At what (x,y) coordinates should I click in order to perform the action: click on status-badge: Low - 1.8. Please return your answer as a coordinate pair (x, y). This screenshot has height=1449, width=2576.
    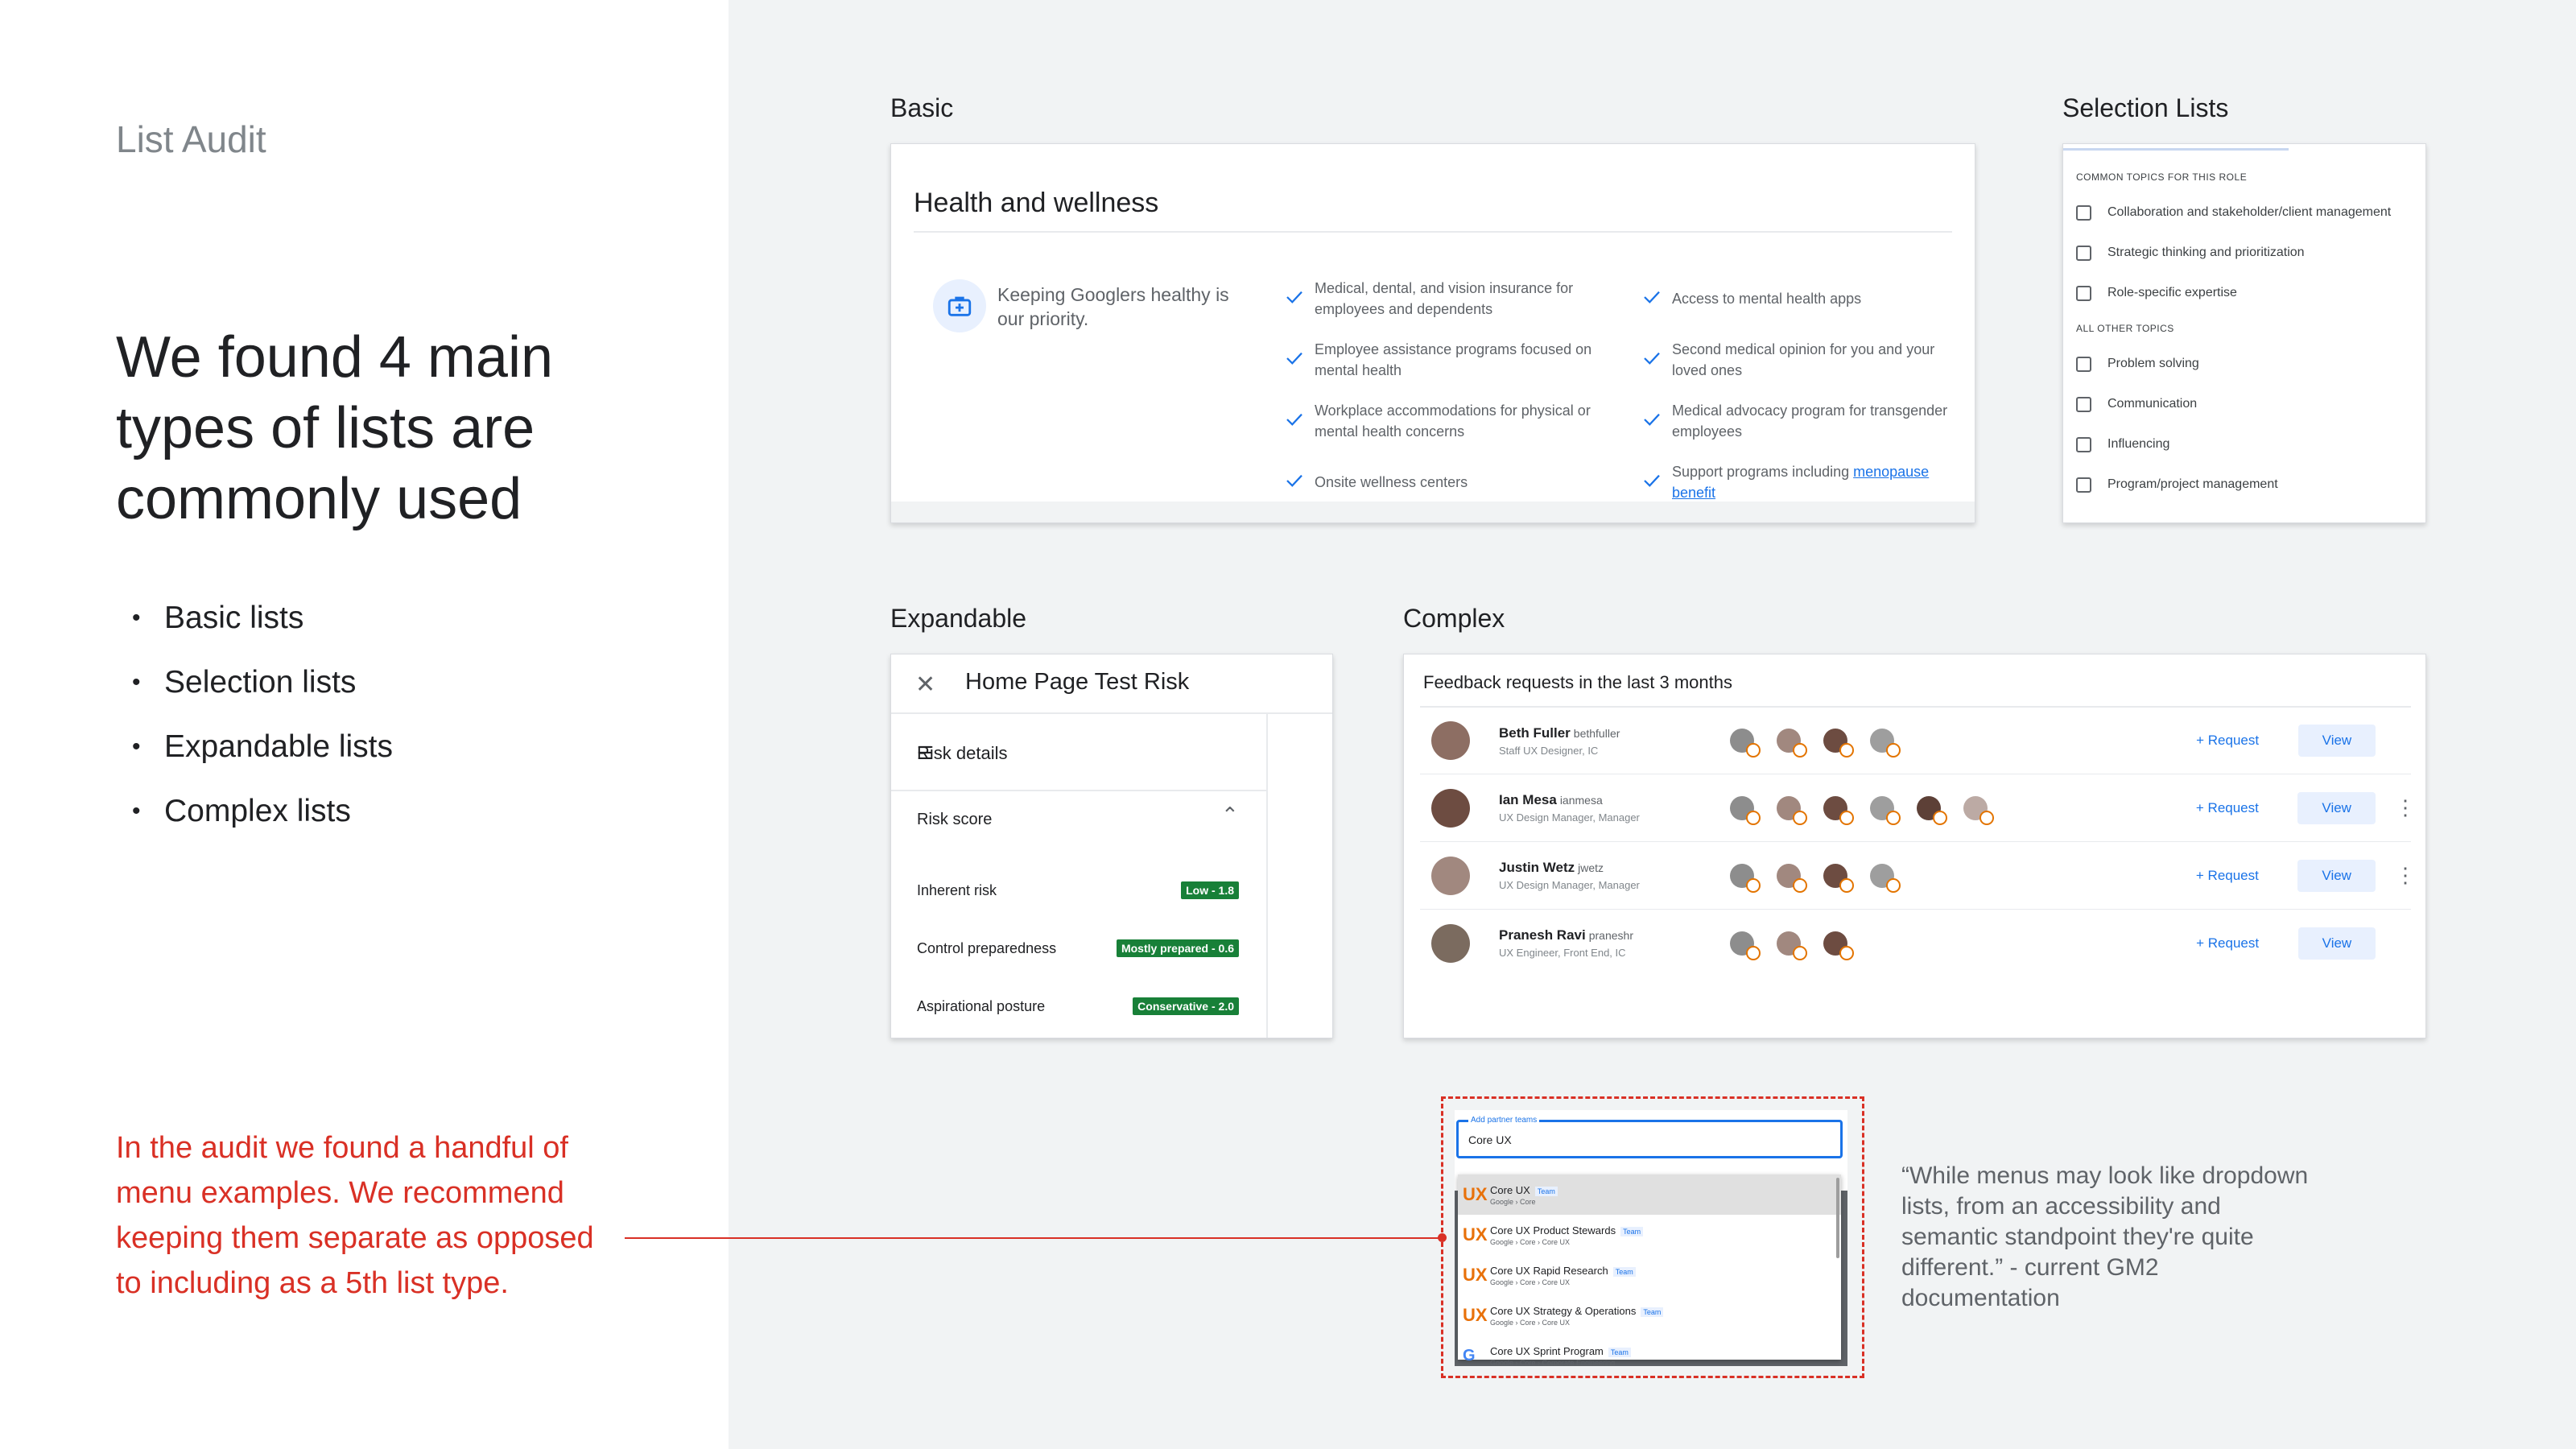
    Looking at the image, I should click on (1210, 890).